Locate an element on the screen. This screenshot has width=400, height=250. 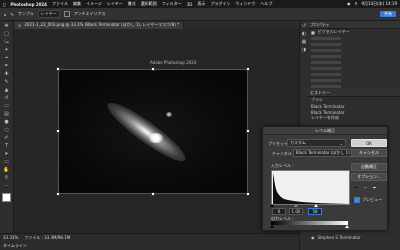
sample-select: レイヤー is located at coordinates (48, 14).